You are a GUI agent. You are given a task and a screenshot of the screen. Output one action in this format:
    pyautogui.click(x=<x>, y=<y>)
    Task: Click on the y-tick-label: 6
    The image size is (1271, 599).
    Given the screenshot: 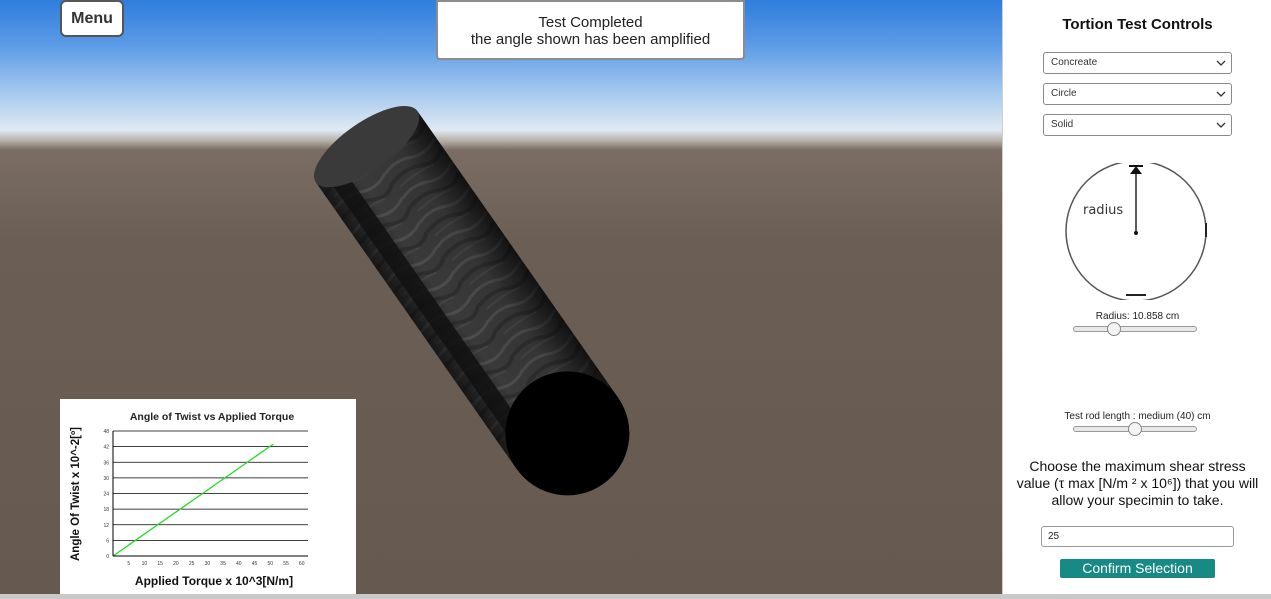 What is the action you would take?
    pyautogui.click(x=107, y=541)
    